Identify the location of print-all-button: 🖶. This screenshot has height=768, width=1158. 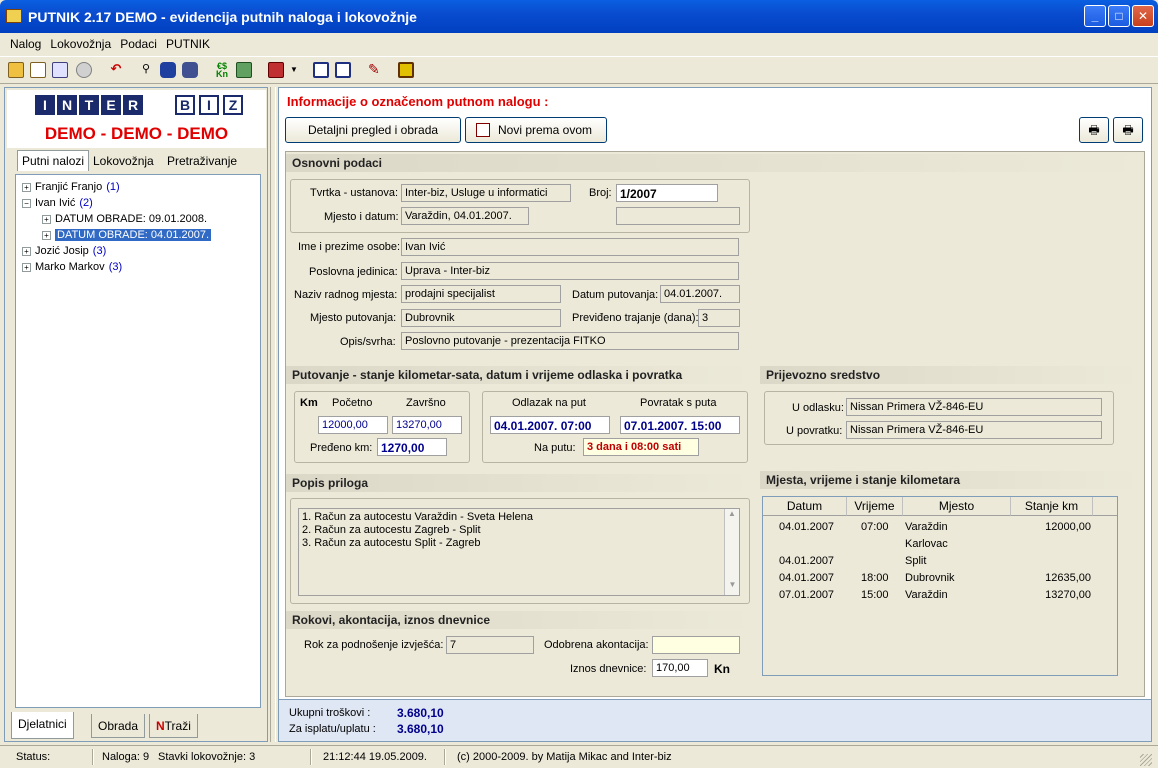
(1128, 130).